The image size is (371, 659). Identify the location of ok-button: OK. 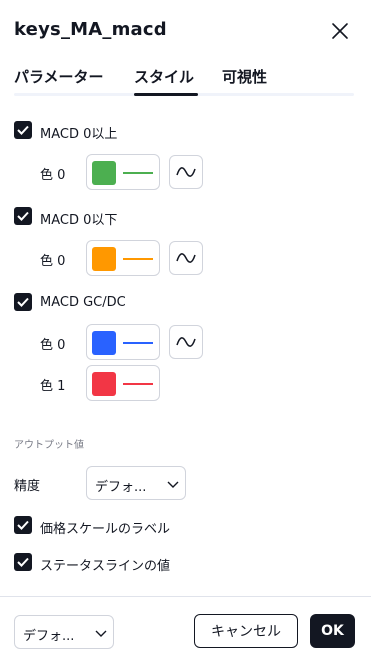
(332, 631).